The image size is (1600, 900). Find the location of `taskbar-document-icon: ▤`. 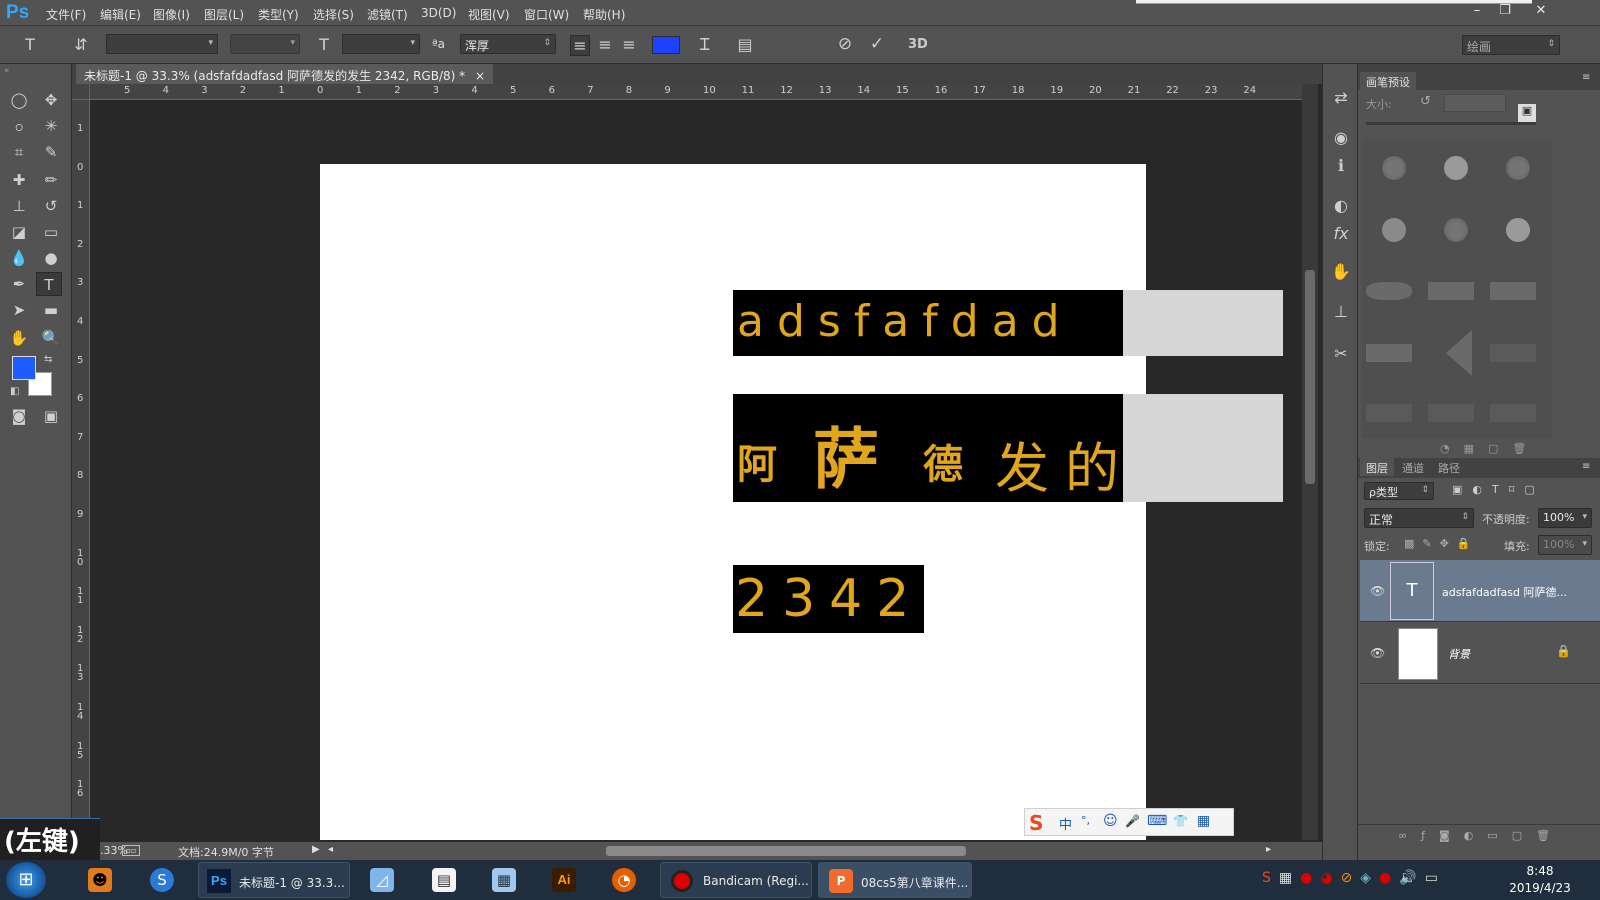

taskbar-document-icon: ▤ is located at coordinates (444, 880).